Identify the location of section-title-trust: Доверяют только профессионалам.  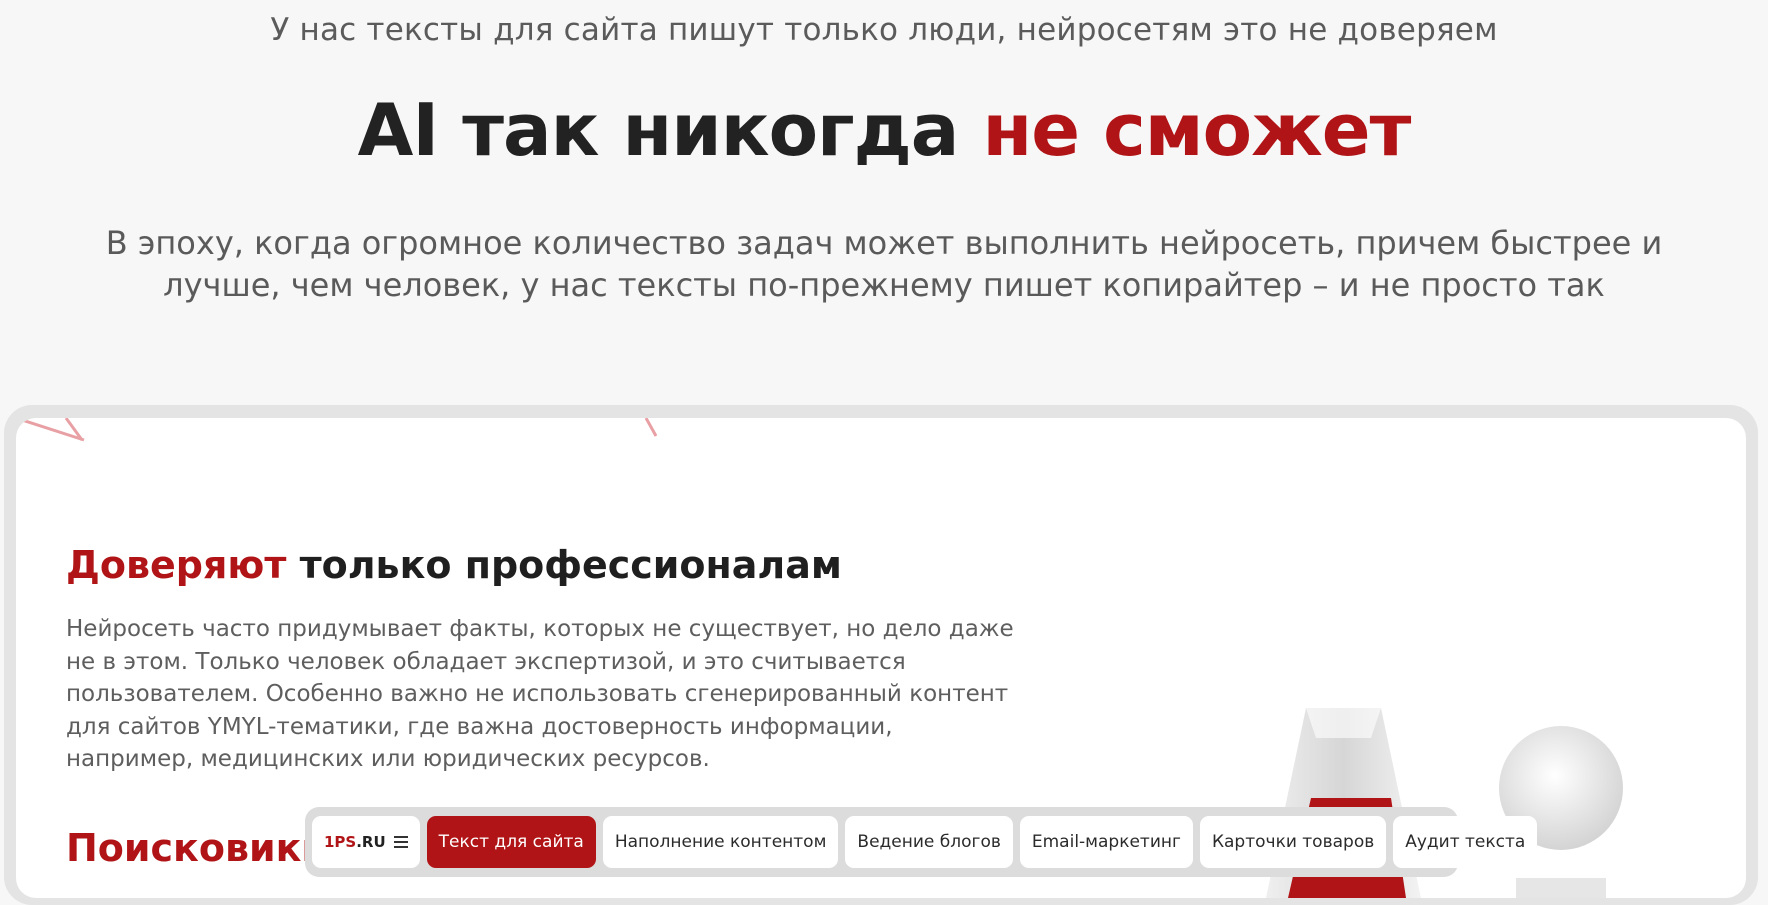
(454, 565).